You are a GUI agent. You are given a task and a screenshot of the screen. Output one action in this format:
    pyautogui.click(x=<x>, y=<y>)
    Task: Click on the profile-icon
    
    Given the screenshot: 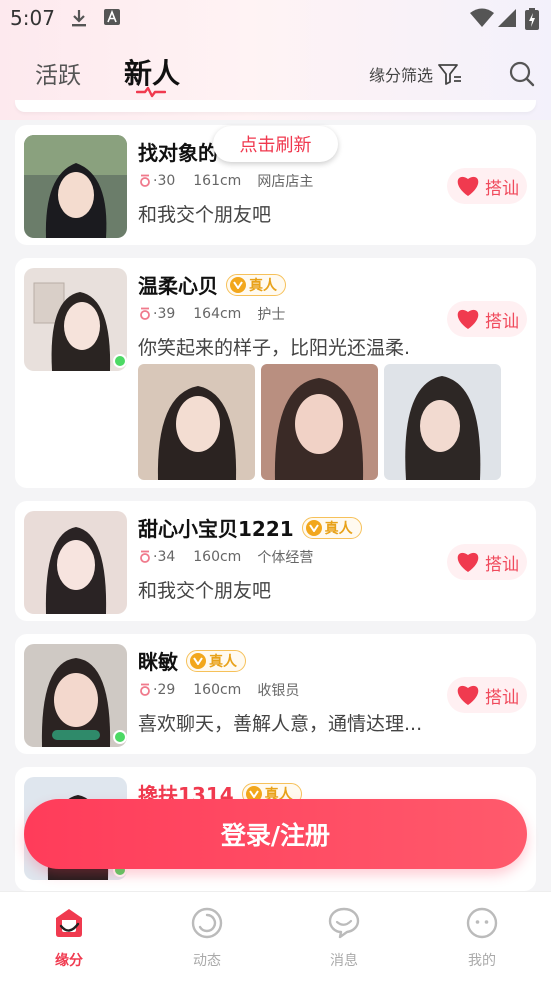 What is the action you would take?
    pyautogui.click(x=482, y=923)
    